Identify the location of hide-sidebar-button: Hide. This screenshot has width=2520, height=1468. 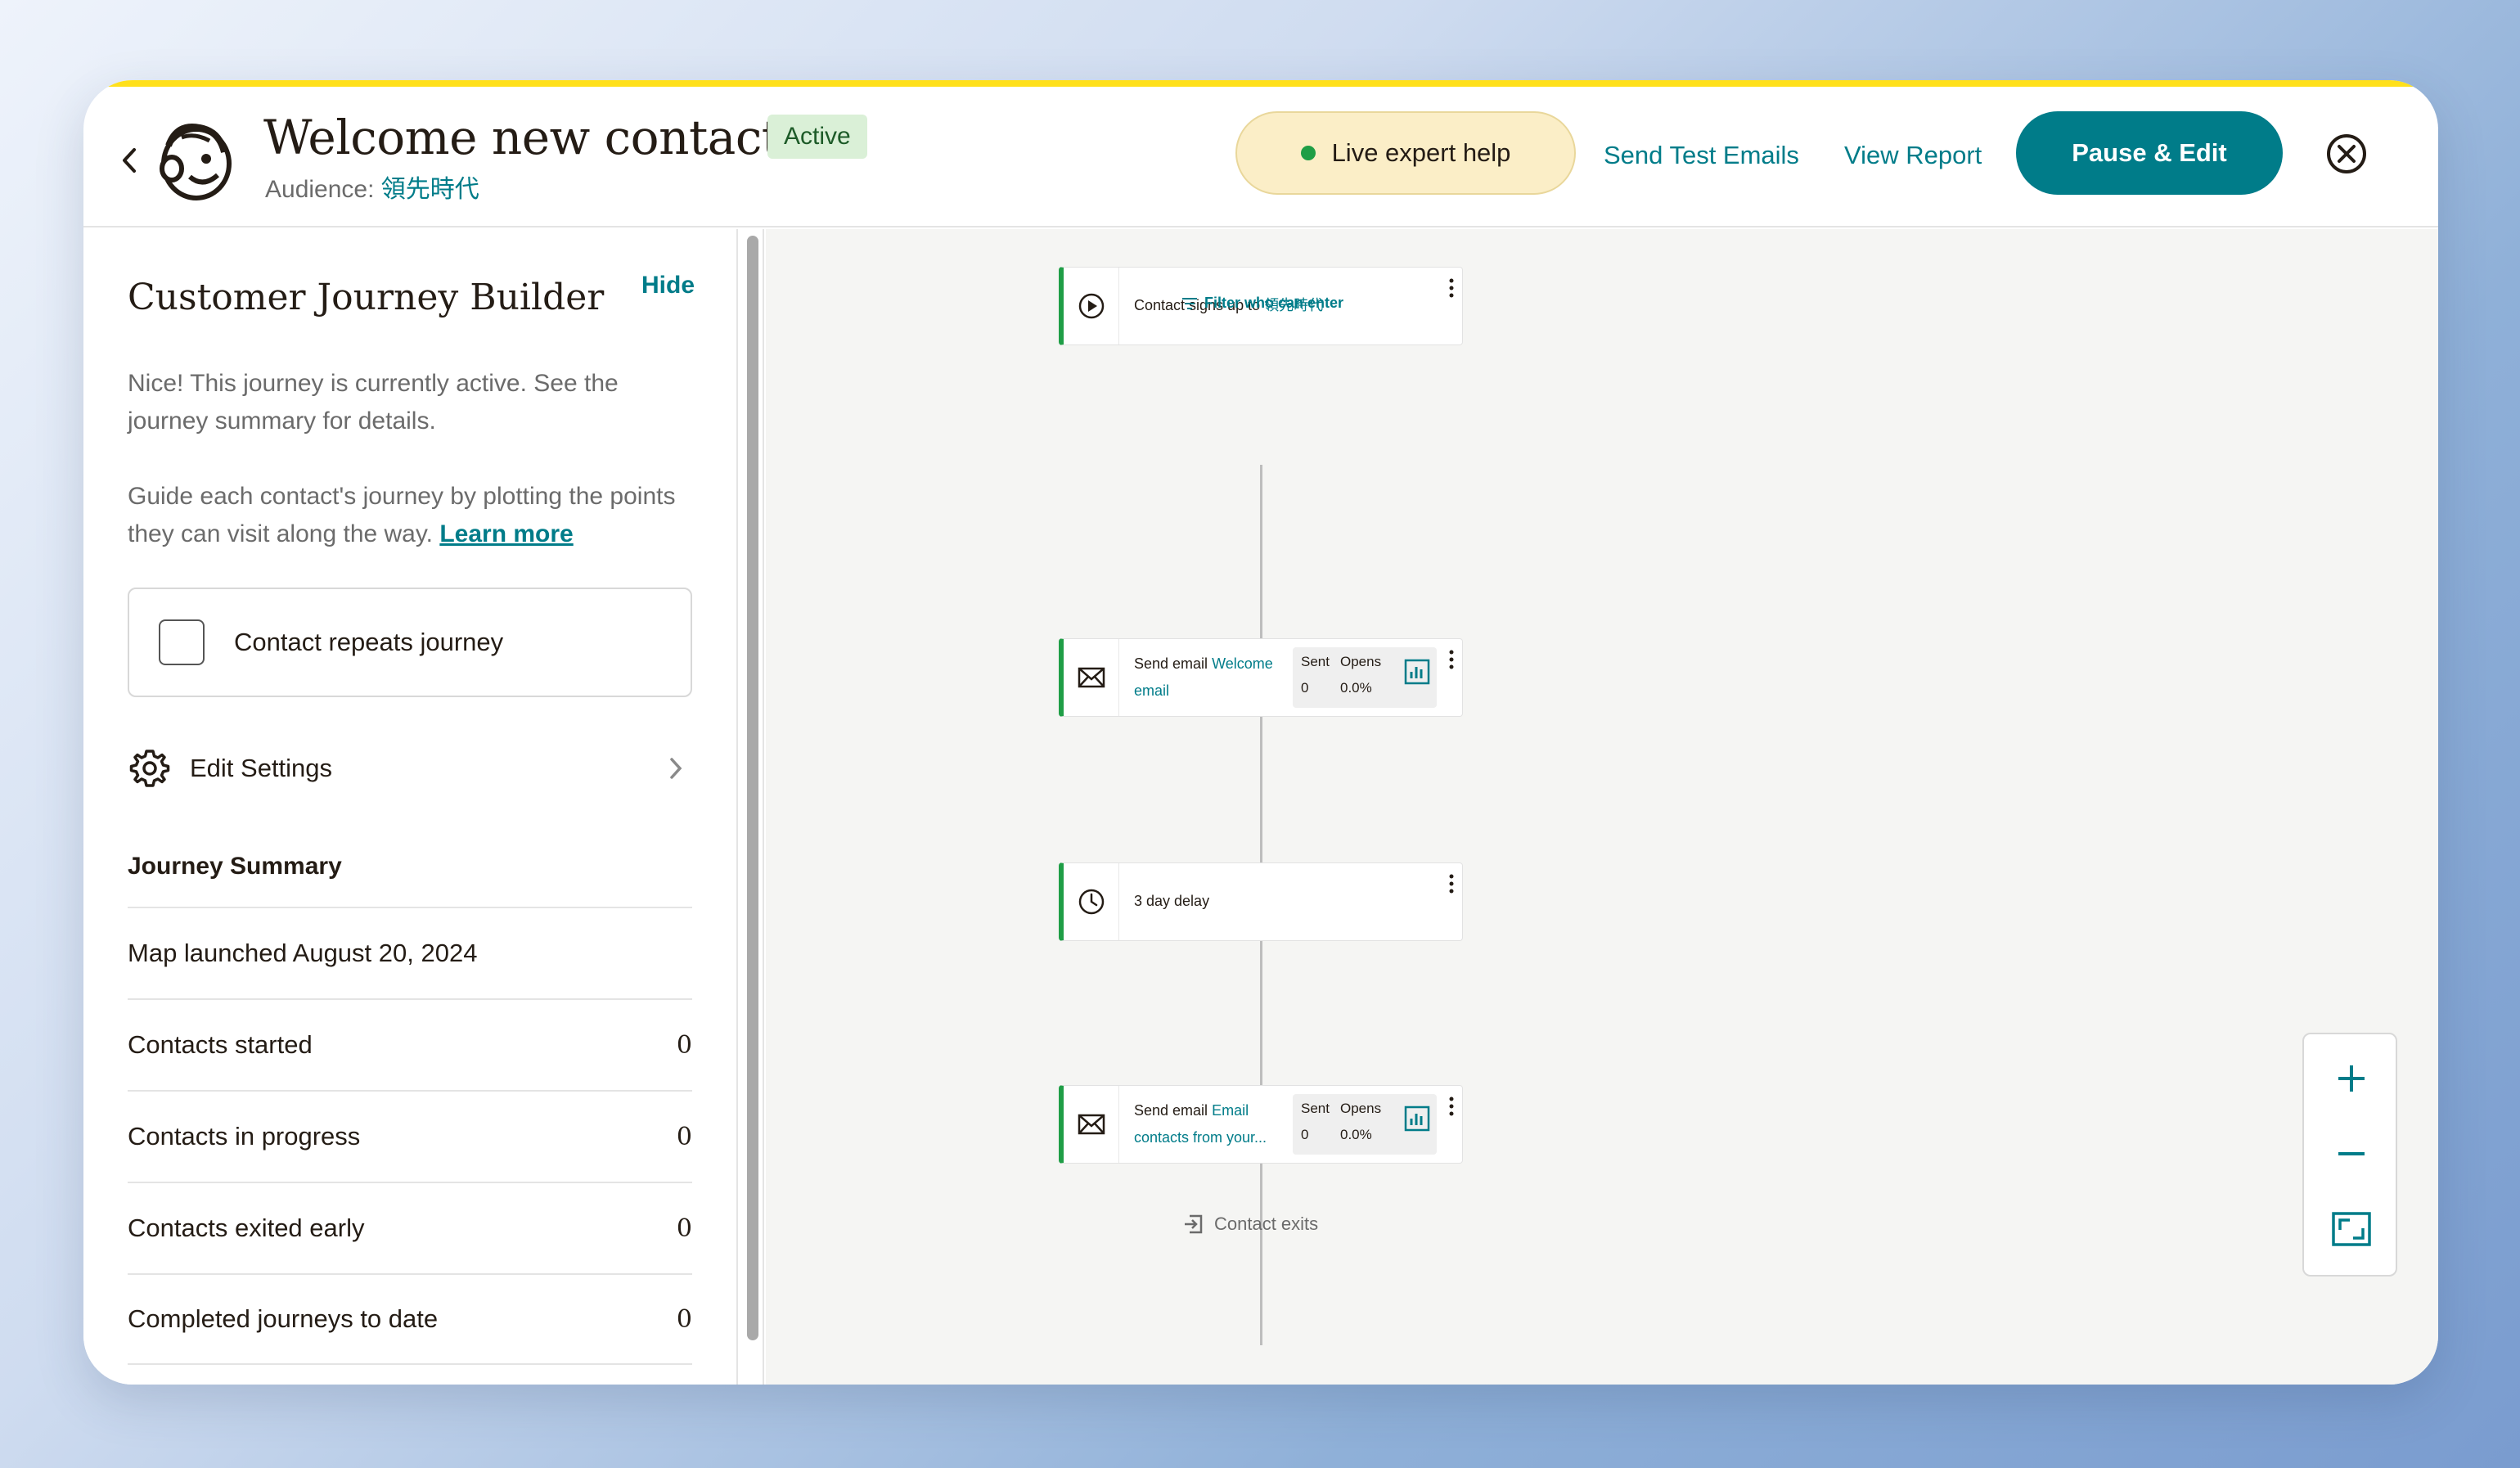
(668, 285).